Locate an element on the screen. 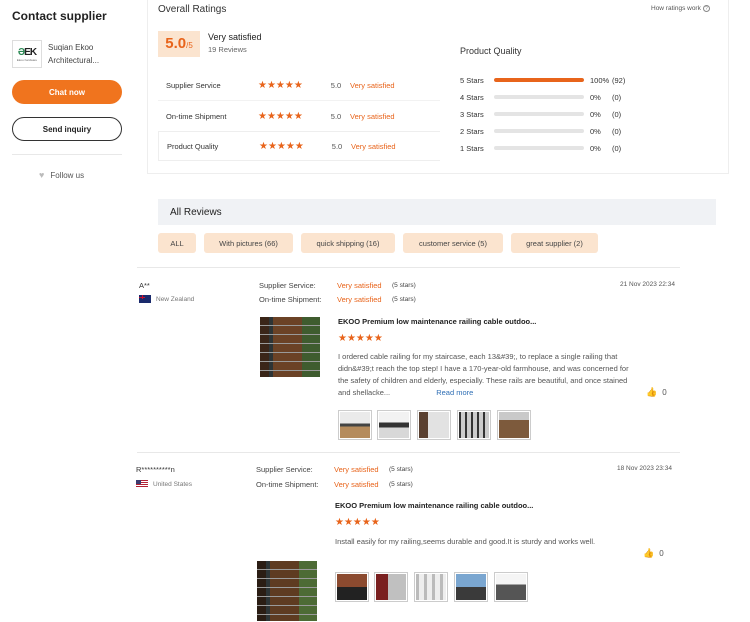  metric-label: Product Quality is located at coordinates (193, 146).